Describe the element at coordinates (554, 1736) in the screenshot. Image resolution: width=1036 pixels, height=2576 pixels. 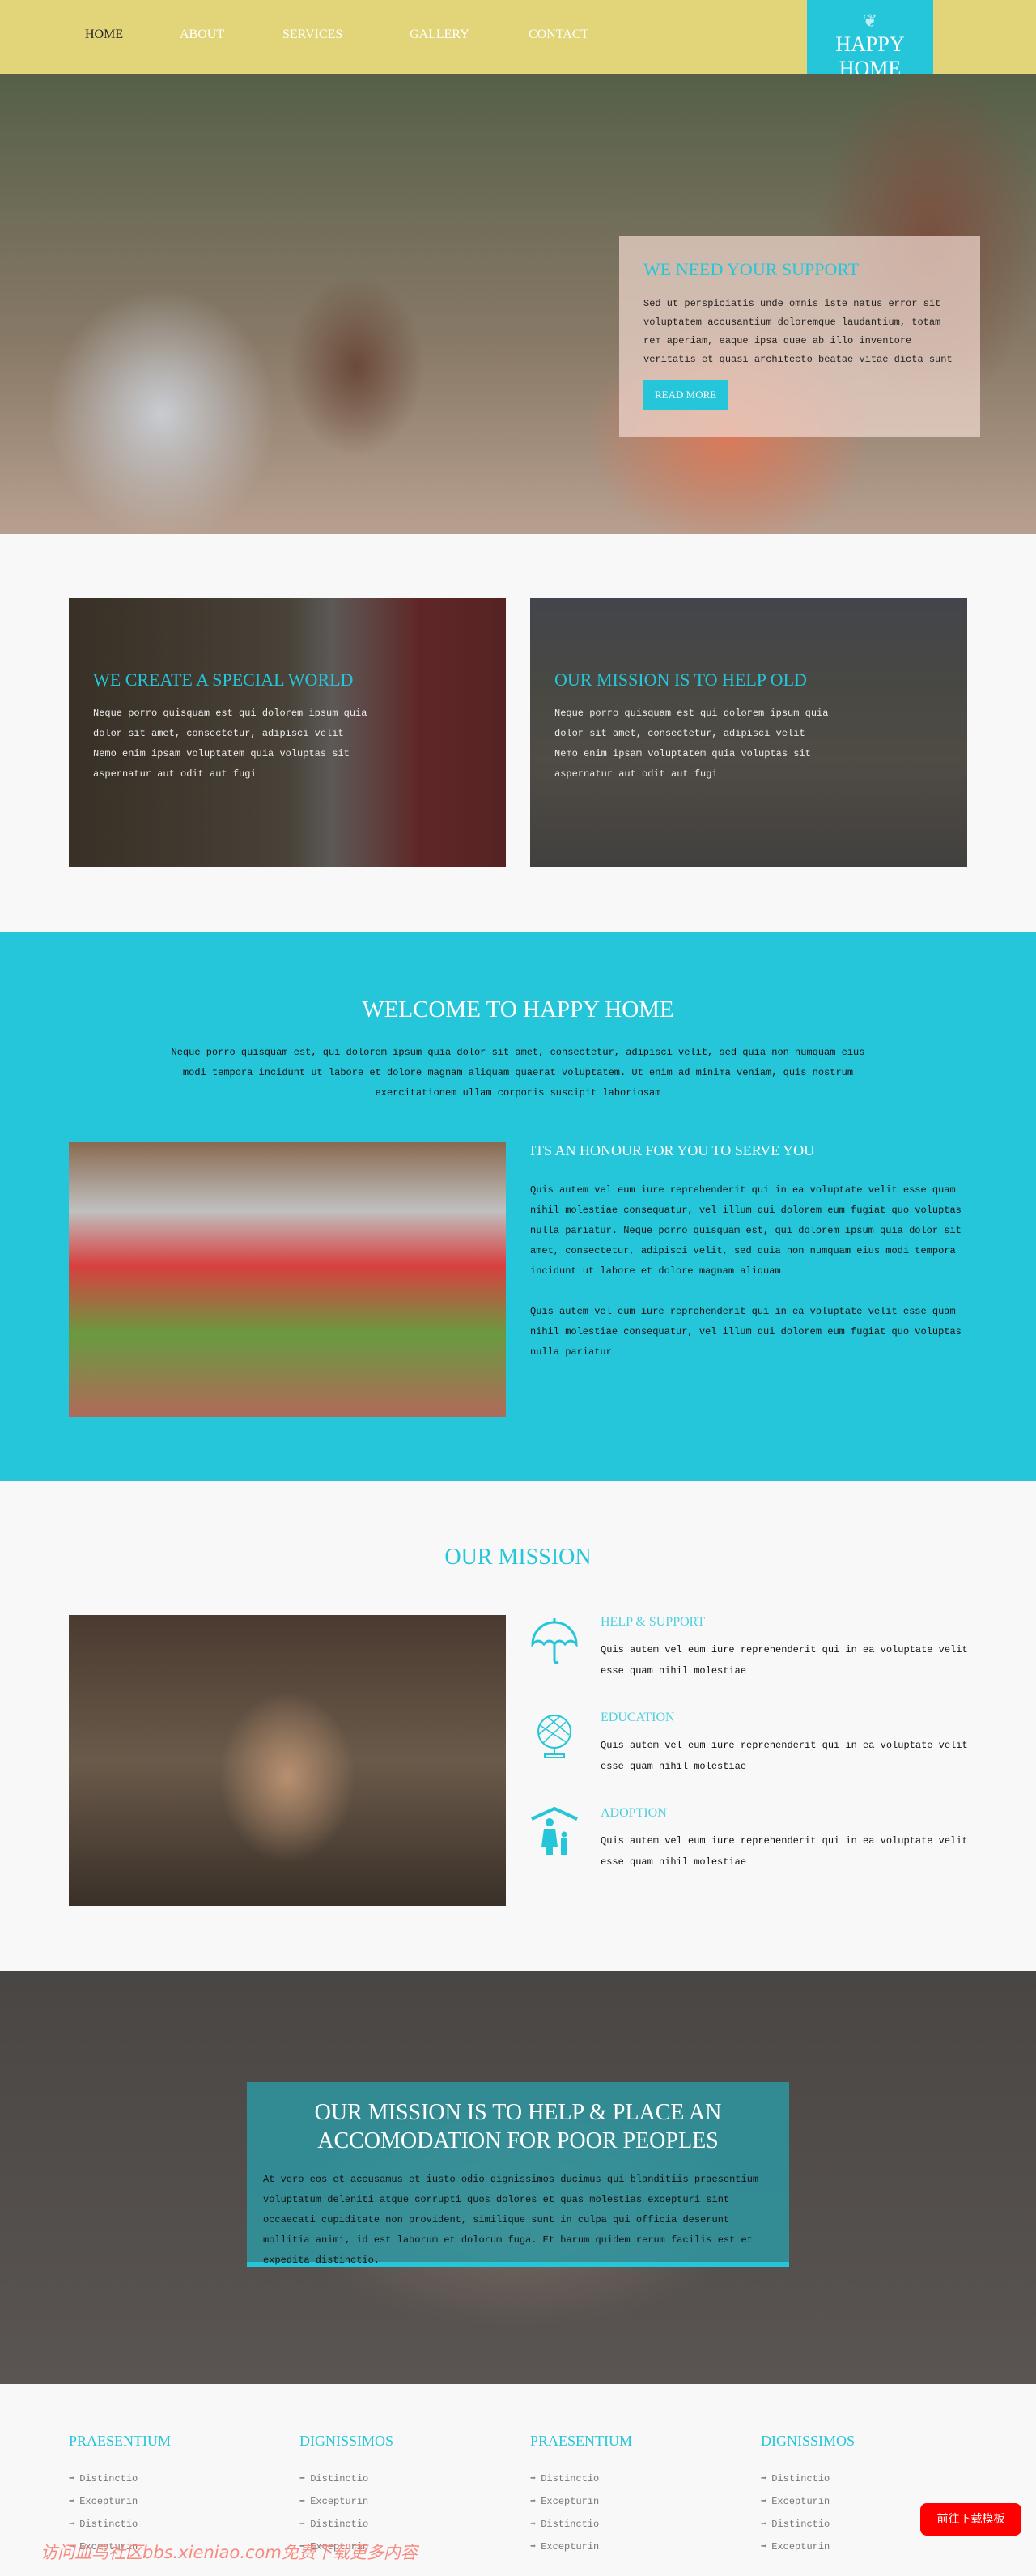
I see `globe-icon` at that location.